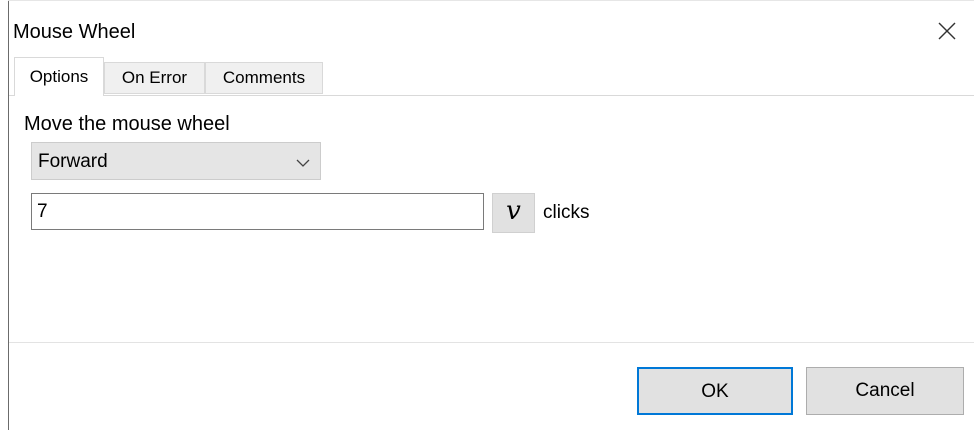  What do you see at coordinates (491, 342) in the screenshot?
I see `footer-divider` at bounding box center [491, 342].